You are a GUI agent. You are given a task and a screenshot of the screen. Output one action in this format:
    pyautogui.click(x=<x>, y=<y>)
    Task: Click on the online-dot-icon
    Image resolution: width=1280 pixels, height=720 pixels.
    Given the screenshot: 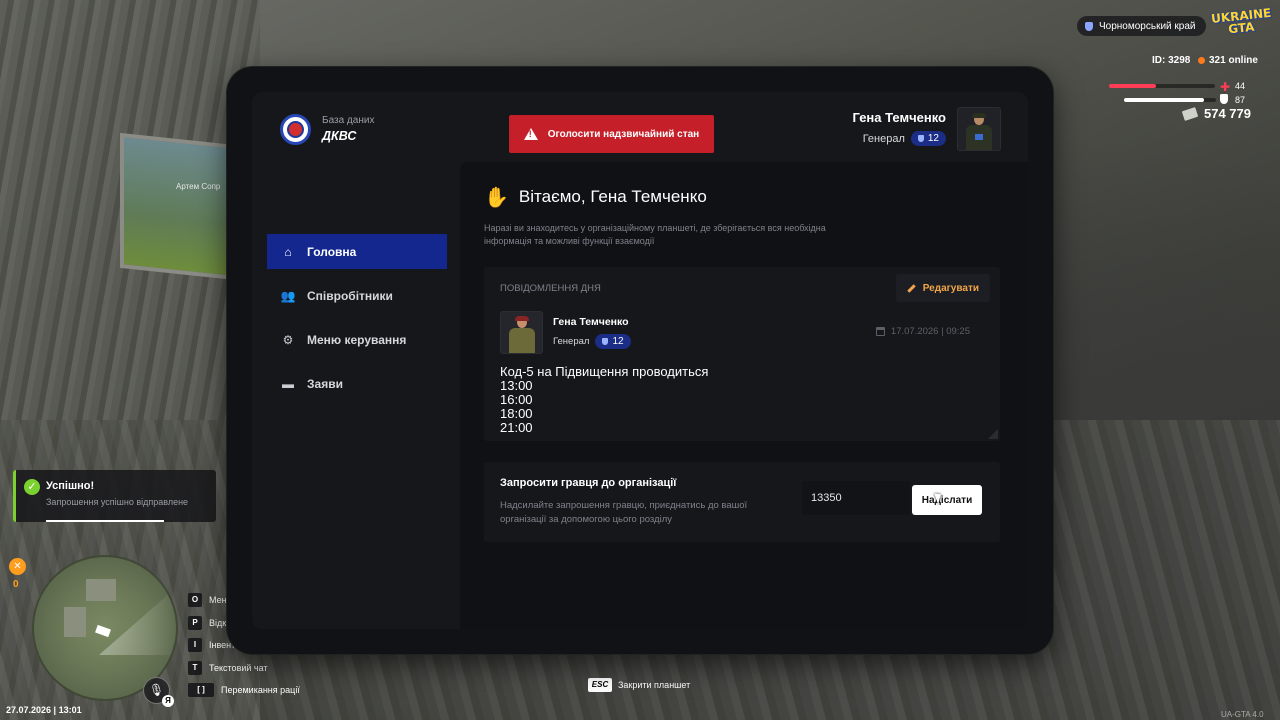 What is the action you would take?
    pyautogui.click(x=1201, y=60)
    